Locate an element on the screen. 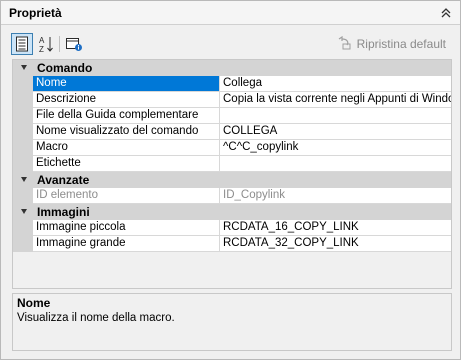  category-row-avanzate: Avanzate is located at coordinates (232, 180).